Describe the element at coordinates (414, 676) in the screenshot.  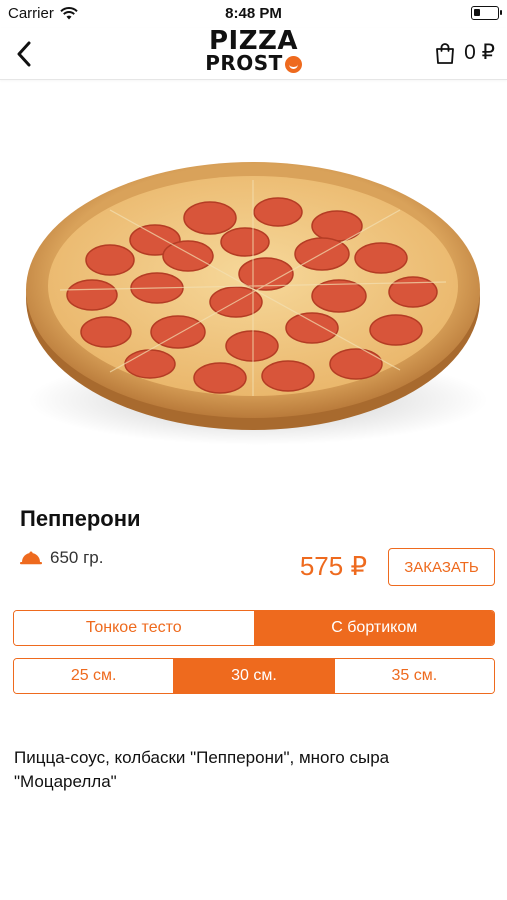
I see `size-option-35: 35 см.` at that location.